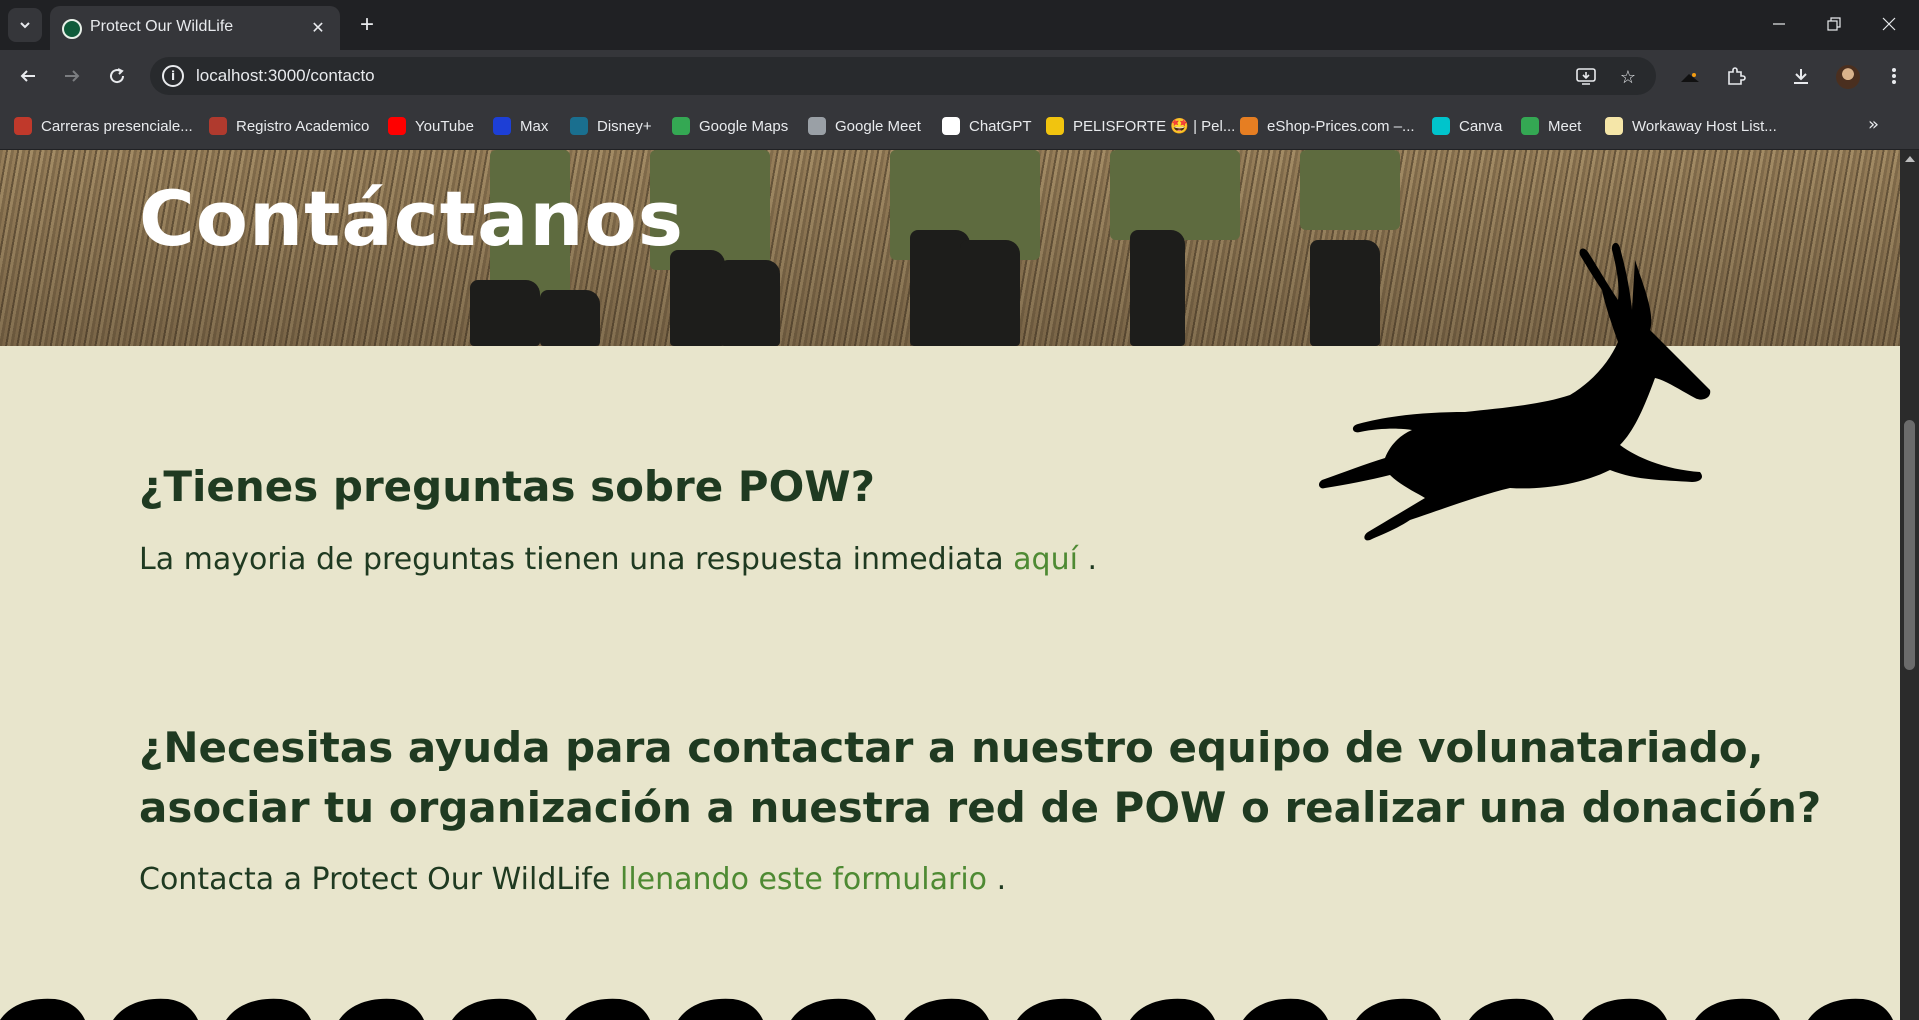 Image resolution: width=1919 pixels, height=1020 pixels. I want to click on browser-toolbar: i localhost:3000/contacto ☆, so click(959, 76).